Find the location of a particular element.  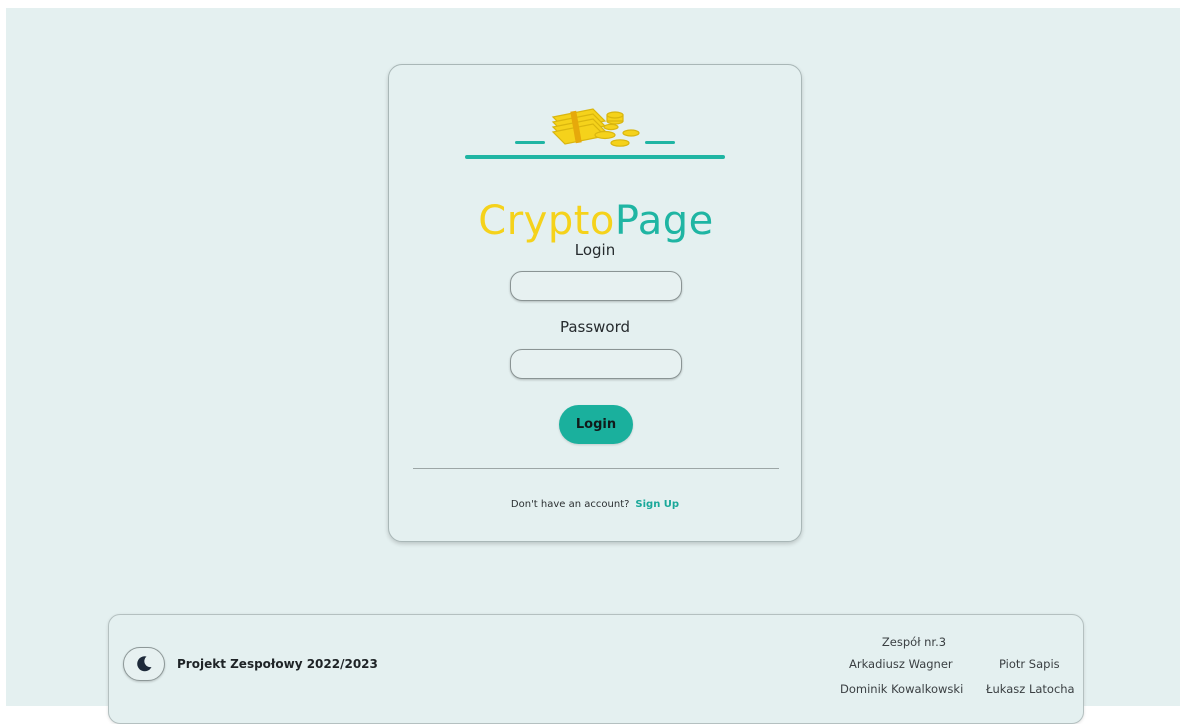

logo-wordmark: CryptoPage is located at coordinates (596, 221).